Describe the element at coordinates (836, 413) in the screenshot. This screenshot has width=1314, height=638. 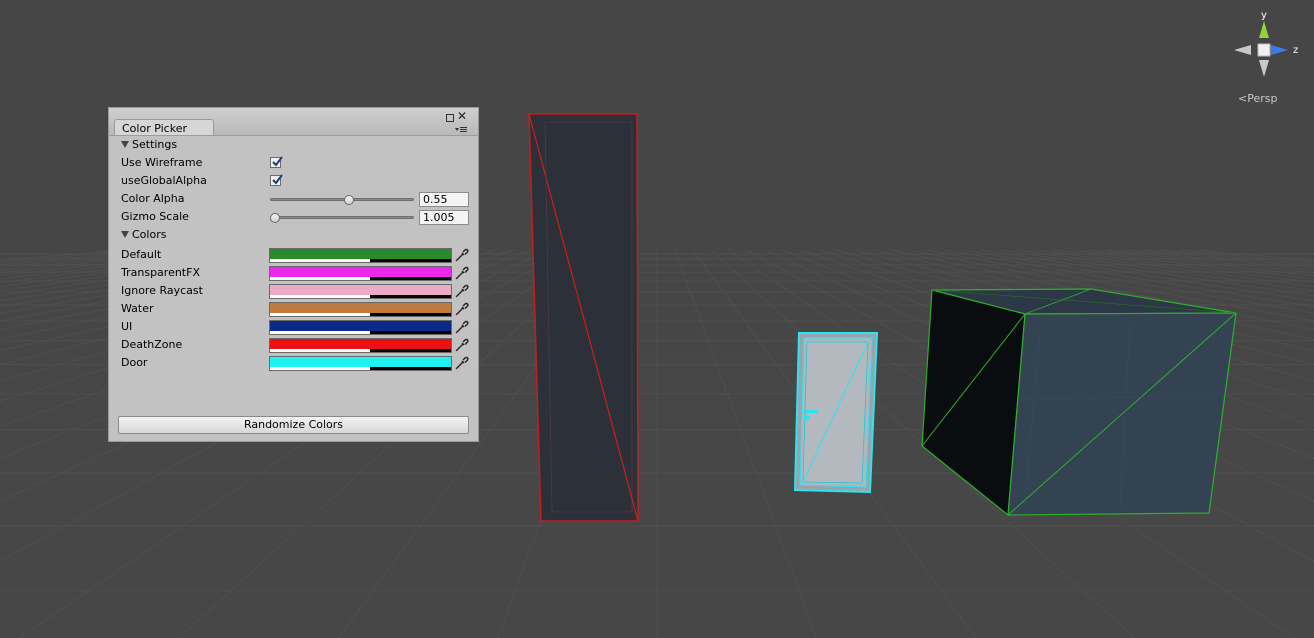
I see `door-object` at that location.